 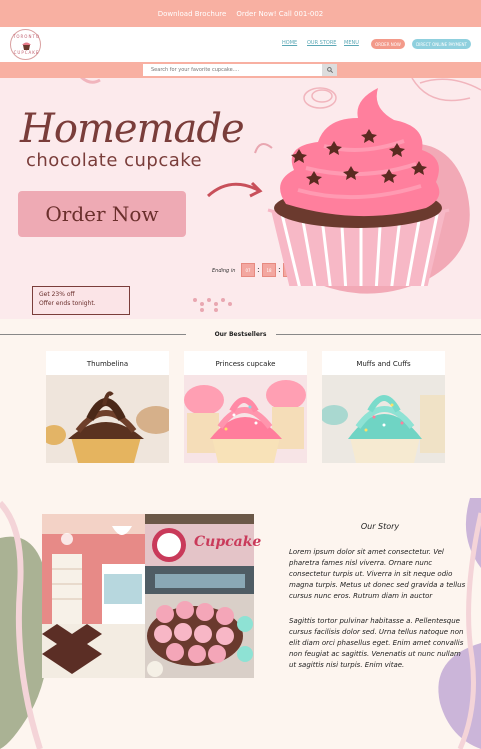 I want to click on product-name: Muffs and Cuffs, so click(x=383, y=364).